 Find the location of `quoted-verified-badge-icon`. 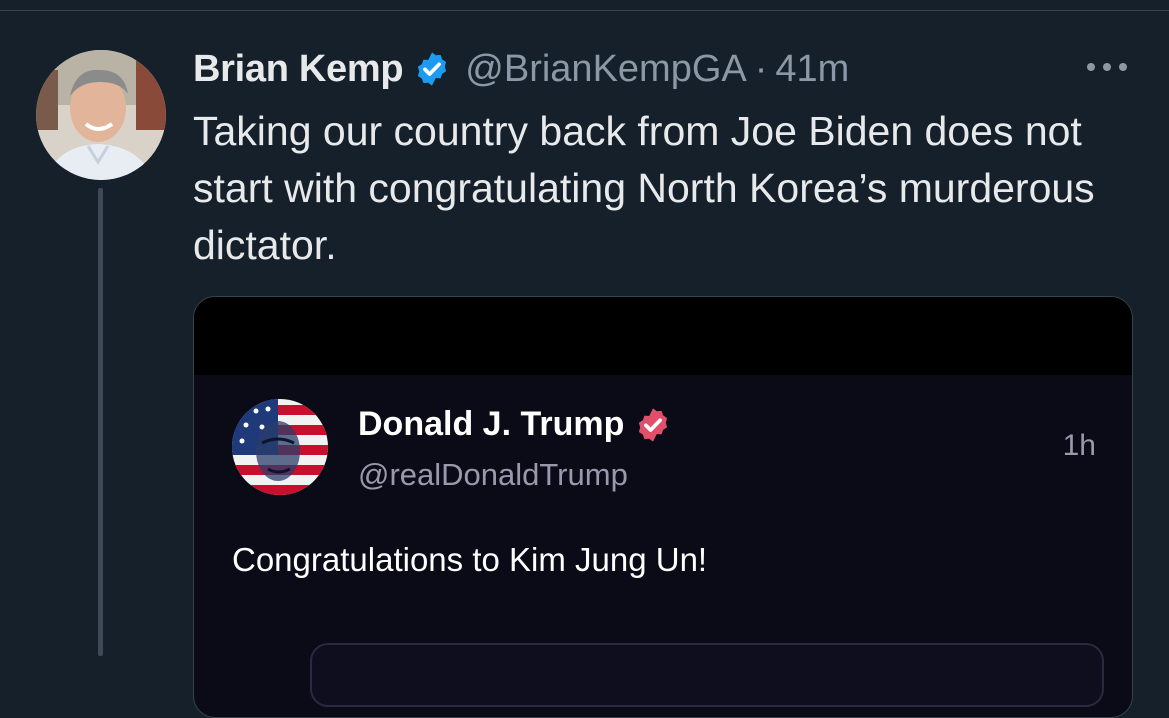

quoted-verified-badge-icon is located at coordinates (653, 425).